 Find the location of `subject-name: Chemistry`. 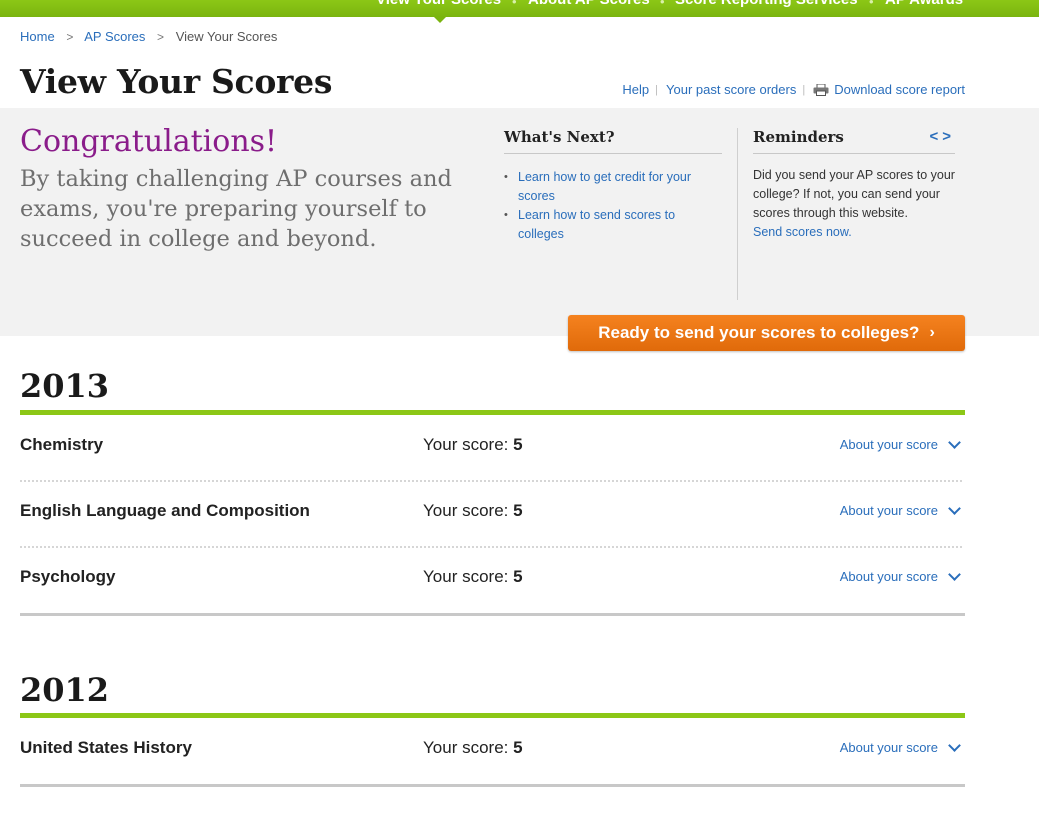

subject-name: Chemistry is located at coordinates (62, 444).